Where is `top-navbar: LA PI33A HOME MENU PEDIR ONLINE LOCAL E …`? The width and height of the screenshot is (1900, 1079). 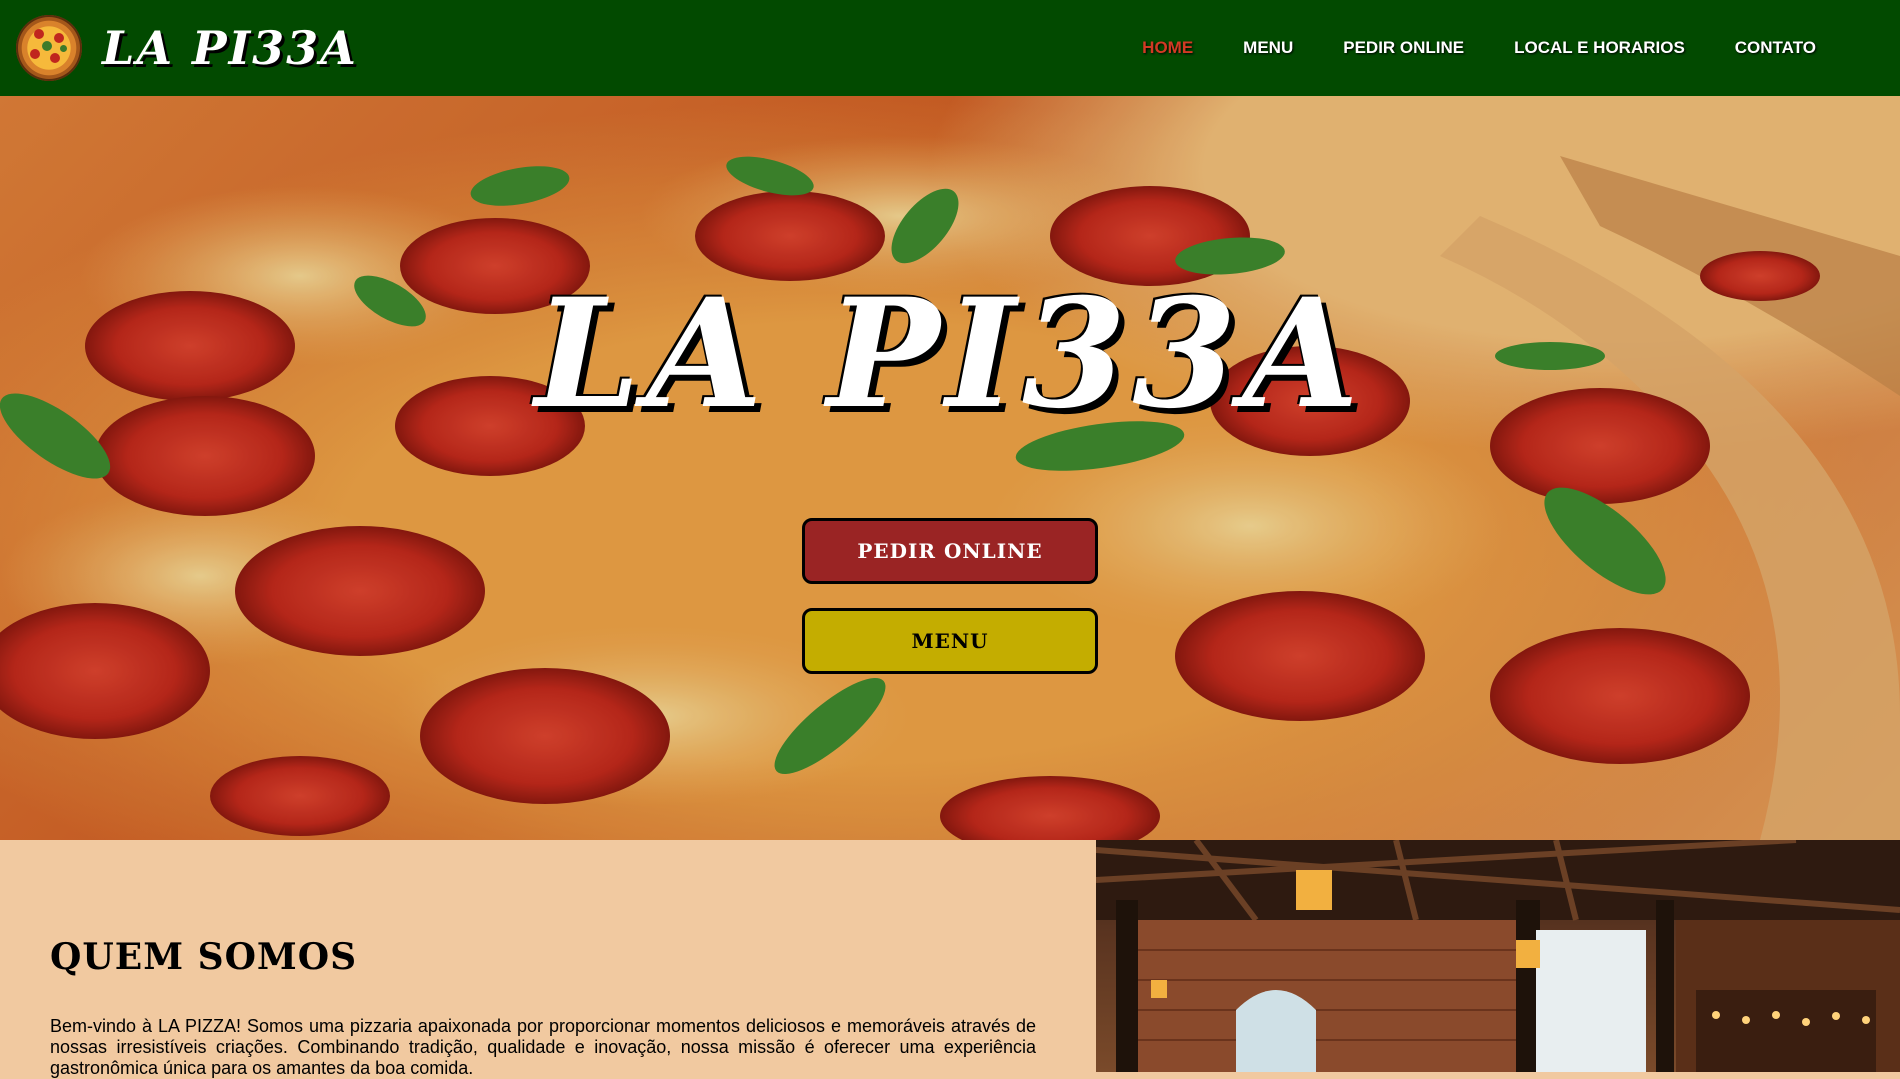
top-navbar: LA PI33A HOME MENU PEDIR ONLINE LOCAL E … is located at coordinates (950, 48).